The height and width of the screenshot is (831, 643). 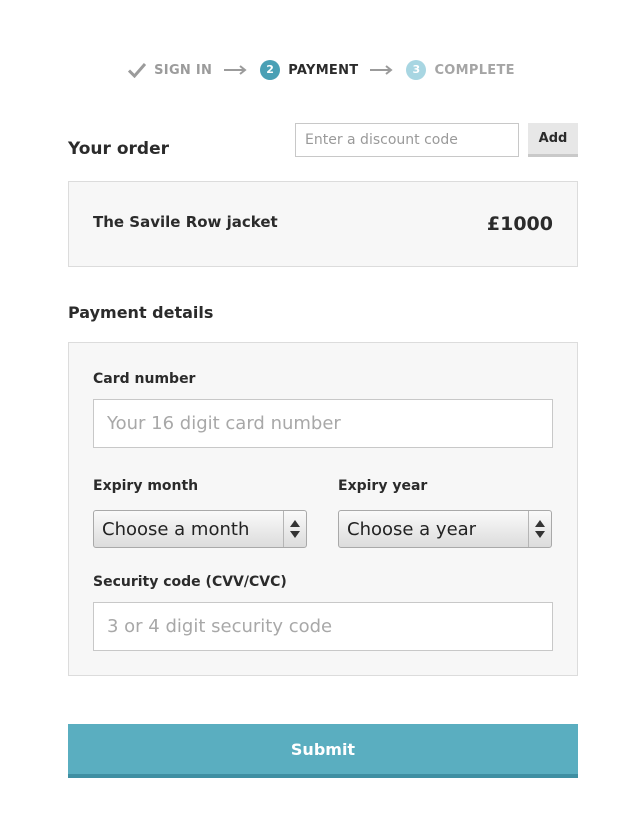 I want to click on expiry-month-select: Choose a month, so click(x=200, y=529).